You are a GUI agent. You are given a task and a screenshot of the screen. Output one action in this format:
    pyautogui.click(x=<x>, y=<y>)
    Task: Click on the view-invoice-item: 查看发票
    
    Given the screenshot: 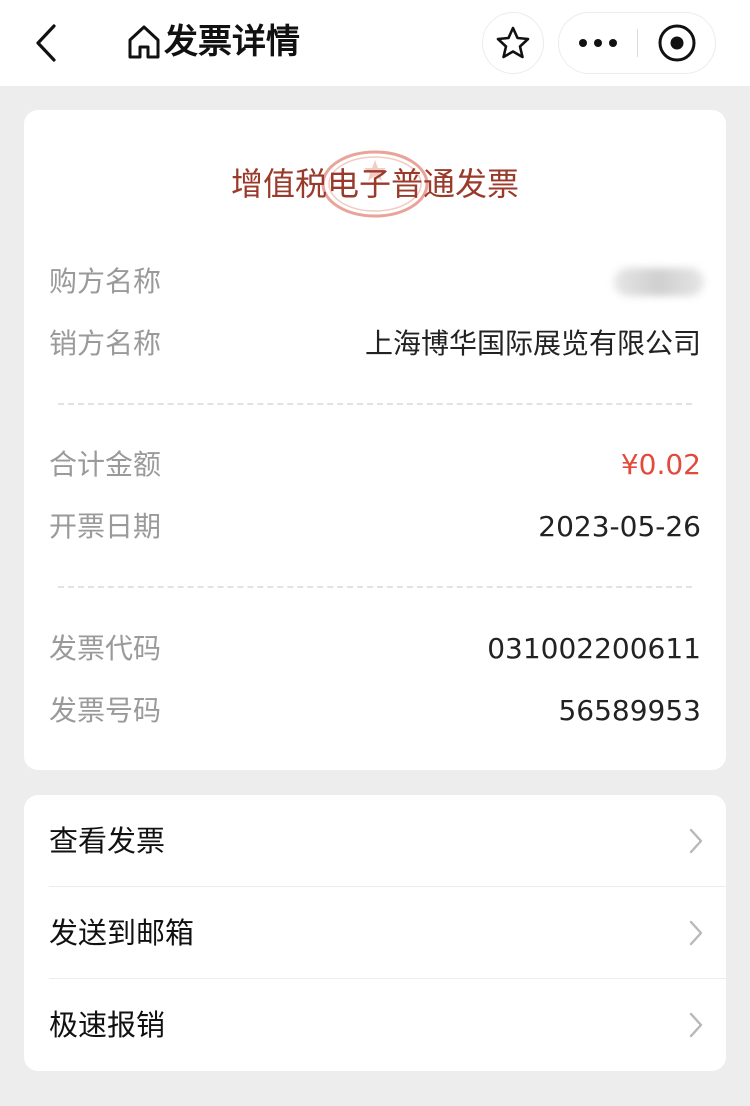 What is the action you would take?
    pyautogui.click(x=375, y=841)
    